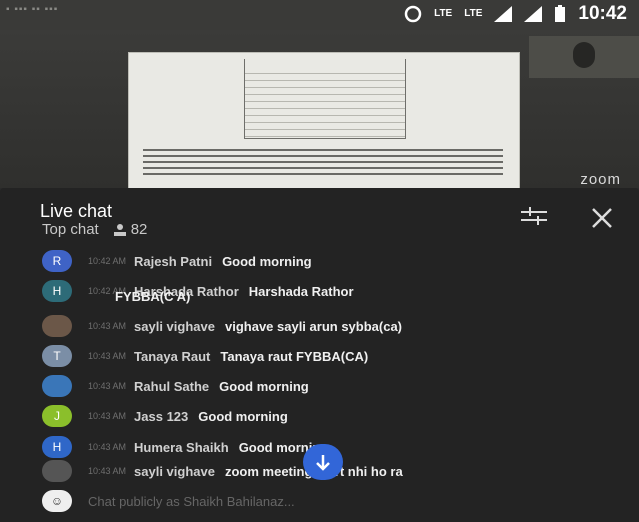 This screenshot has width=639, height=522. Describe the element at coordinates (57, 501) in the screenshot. I see `avatar: ☺` at that location.